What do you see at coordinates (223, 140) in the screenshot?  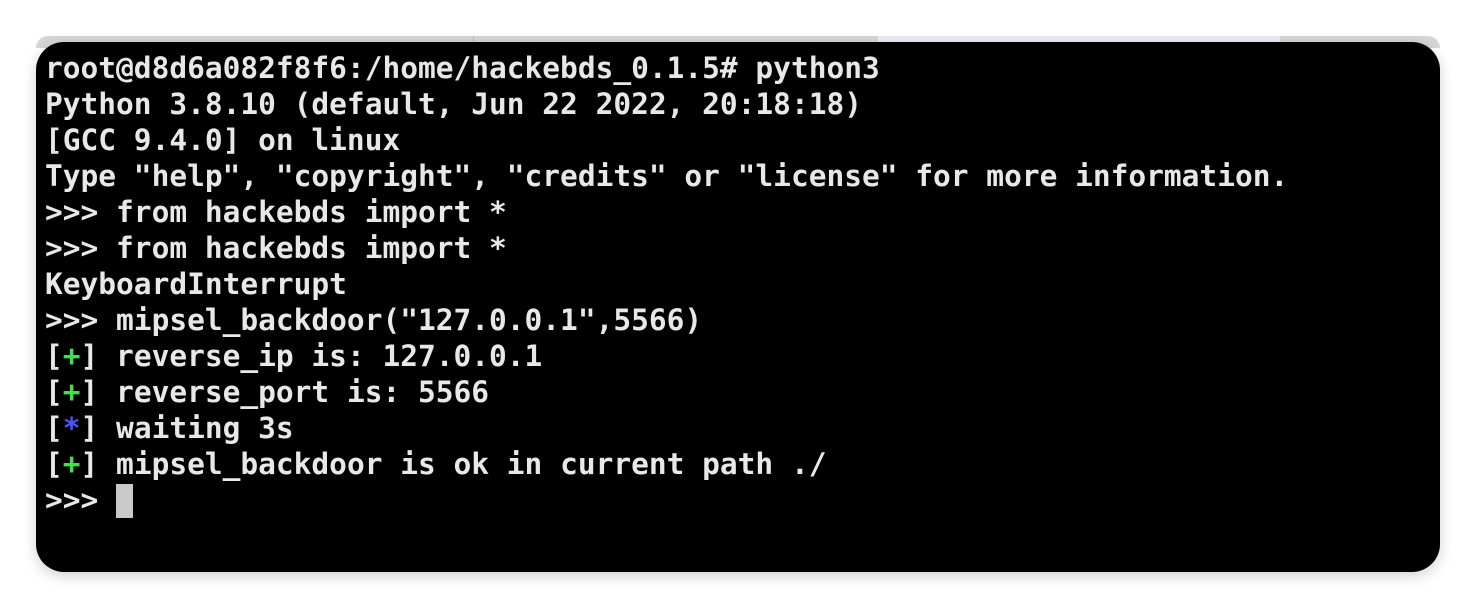 I see `terminal-line: [GCC 9.4.0] on linux` at bounding box center [223, 140].